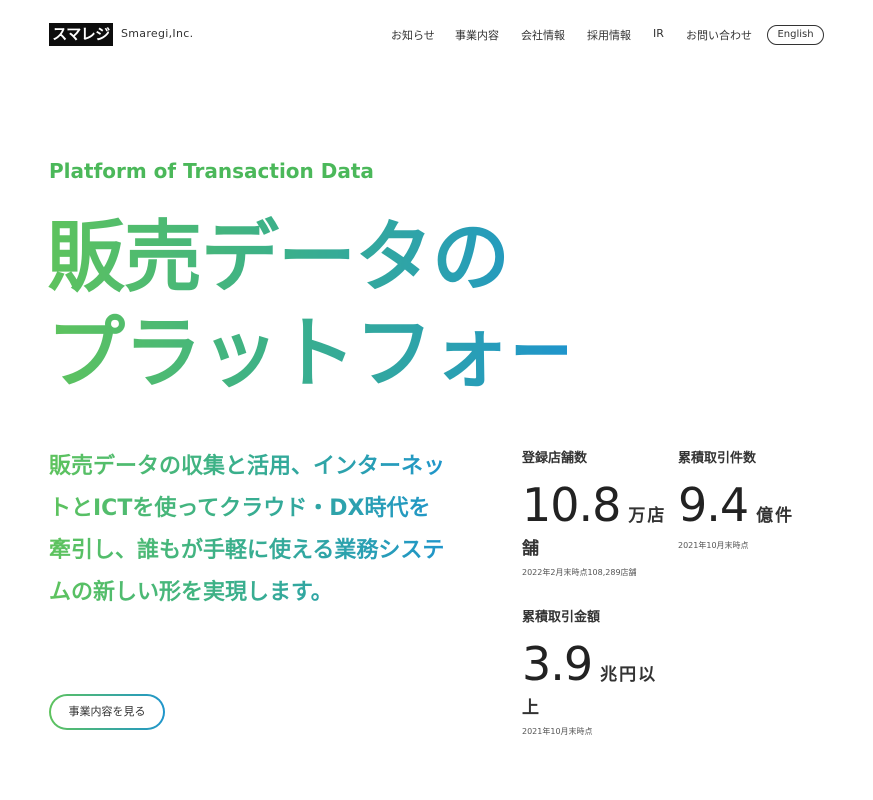  Describe the element at coordinates (795, 35) in the screenshot. I see `english-button: English` at that location.